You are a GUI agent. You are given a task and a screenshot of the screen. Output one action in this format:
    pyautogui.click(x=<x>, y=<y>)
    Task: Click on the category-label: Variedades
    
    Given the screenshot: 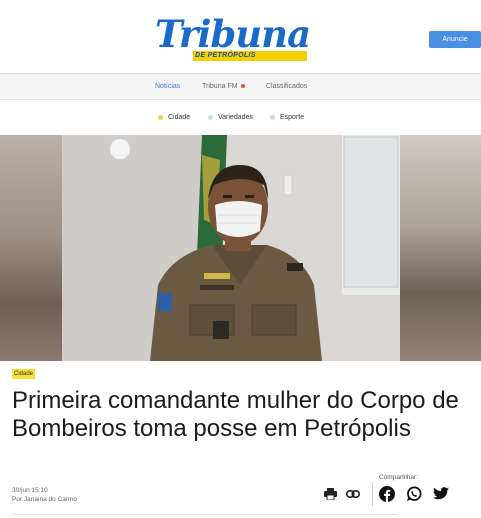 What is the action you would take?
    pyautogui.click(x=235, y=117)
    